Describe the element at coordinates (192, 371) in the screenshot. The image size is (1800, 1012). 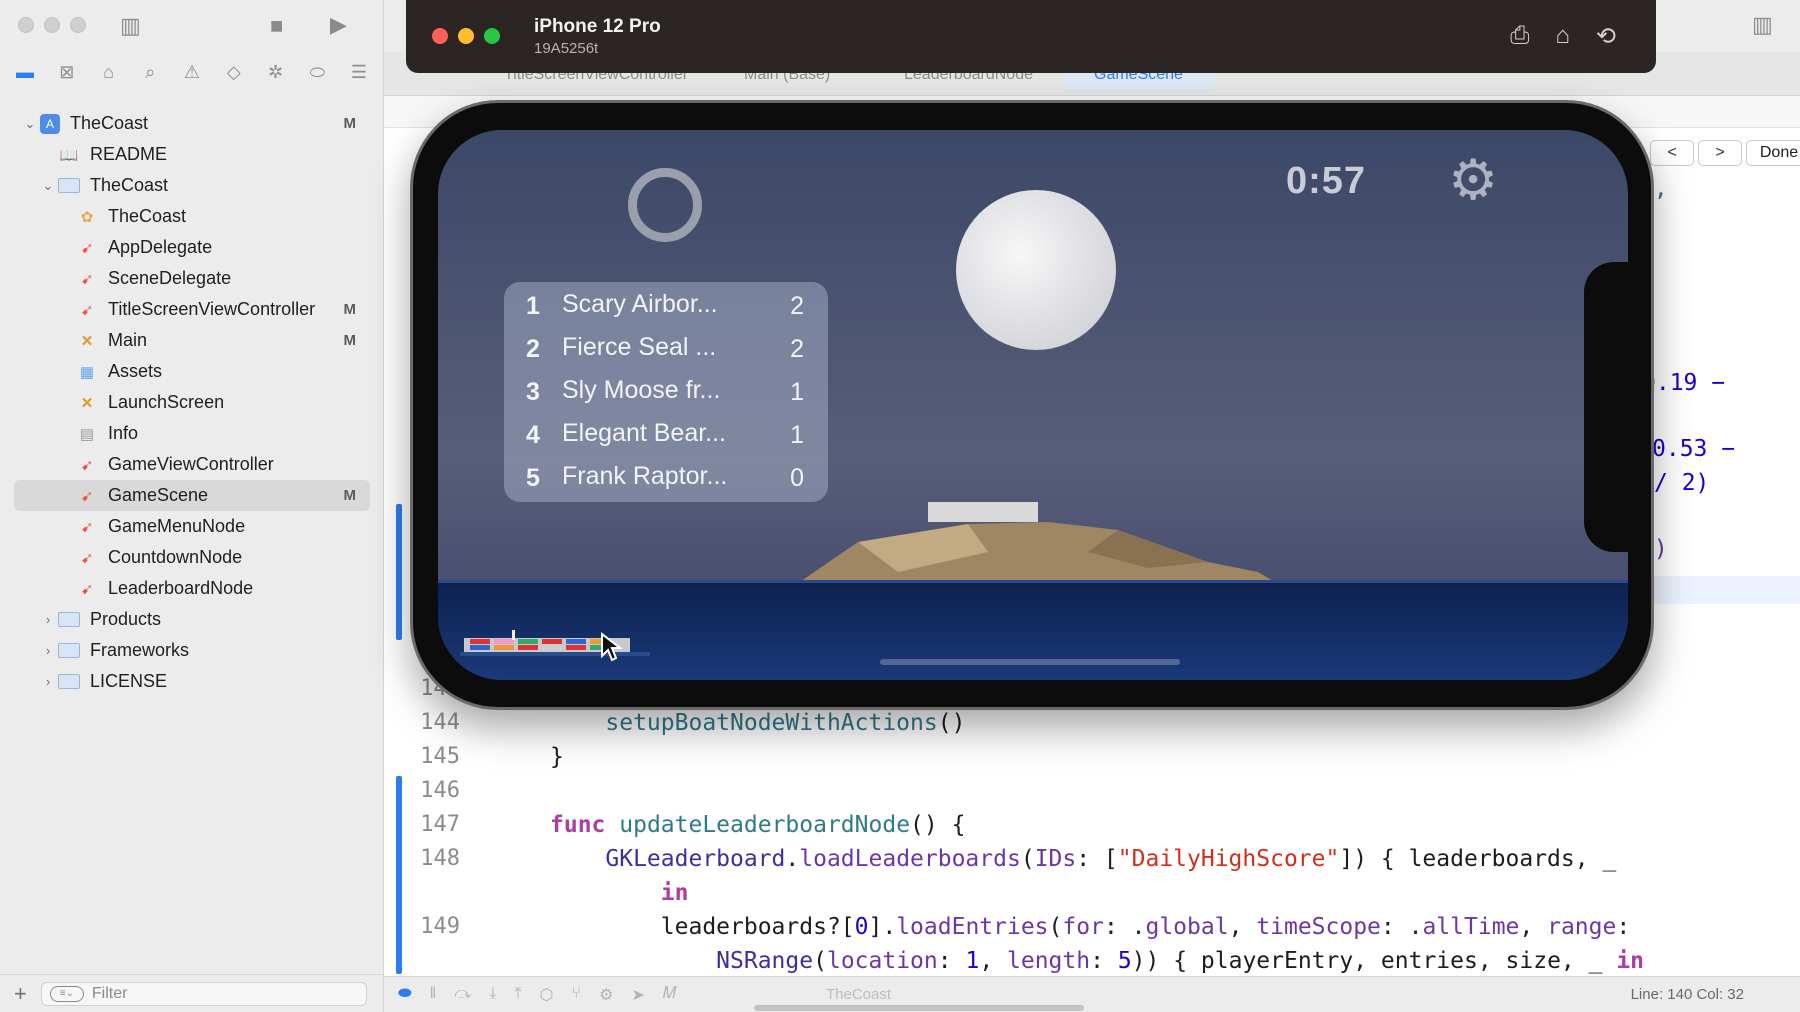
I see `file-tree-row: ▦ Assets` at that location.